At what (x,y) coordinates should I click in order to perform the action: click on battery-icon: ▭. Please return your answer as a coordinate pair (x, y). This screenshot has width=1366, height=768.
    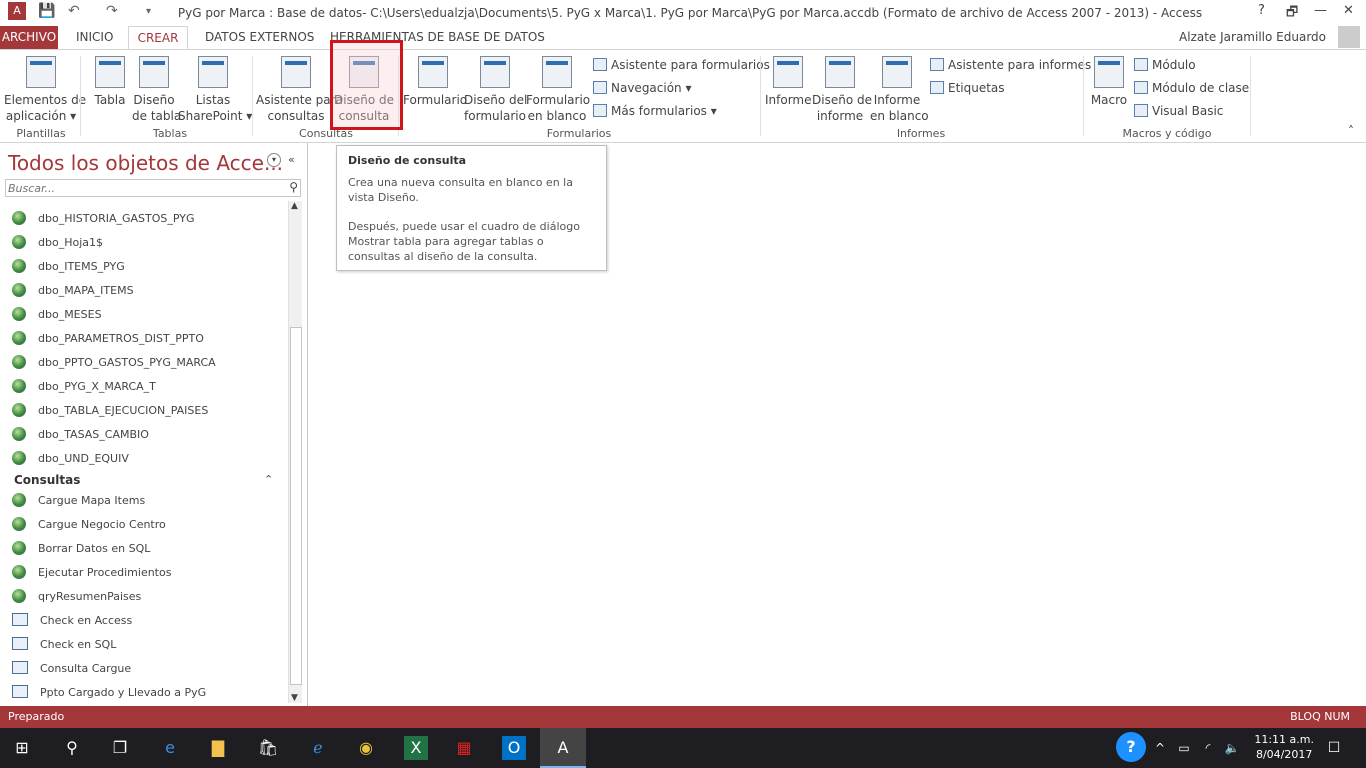
    Looking at the image, I should click on (1184, 748).